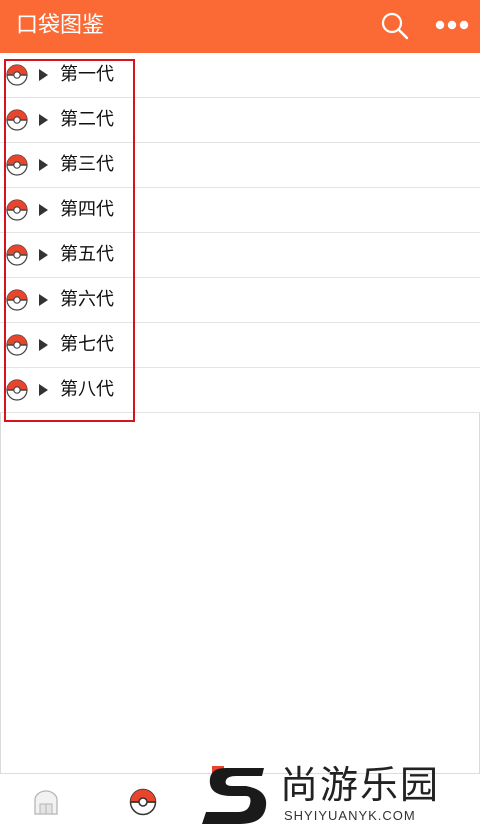 This screenshot has width=480, height=829. I want to click on generation-row-5: 第五代, so click(240, 255).